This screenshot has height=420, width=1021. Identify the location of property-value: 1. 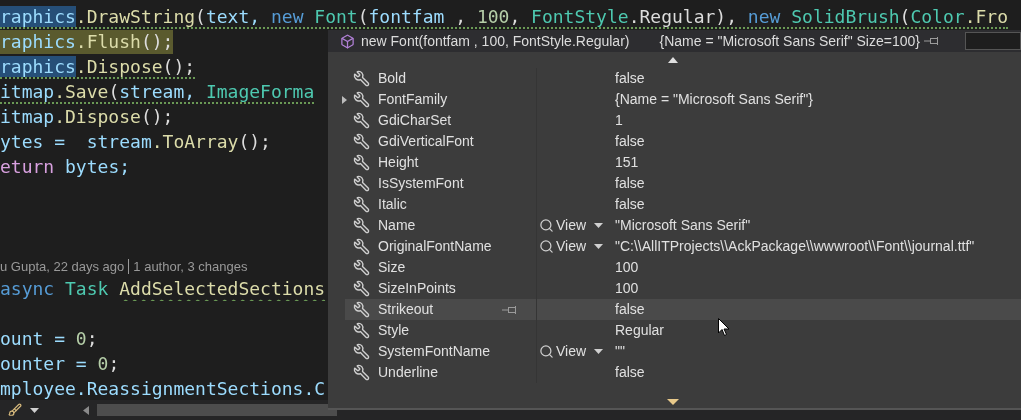
(619, 120).